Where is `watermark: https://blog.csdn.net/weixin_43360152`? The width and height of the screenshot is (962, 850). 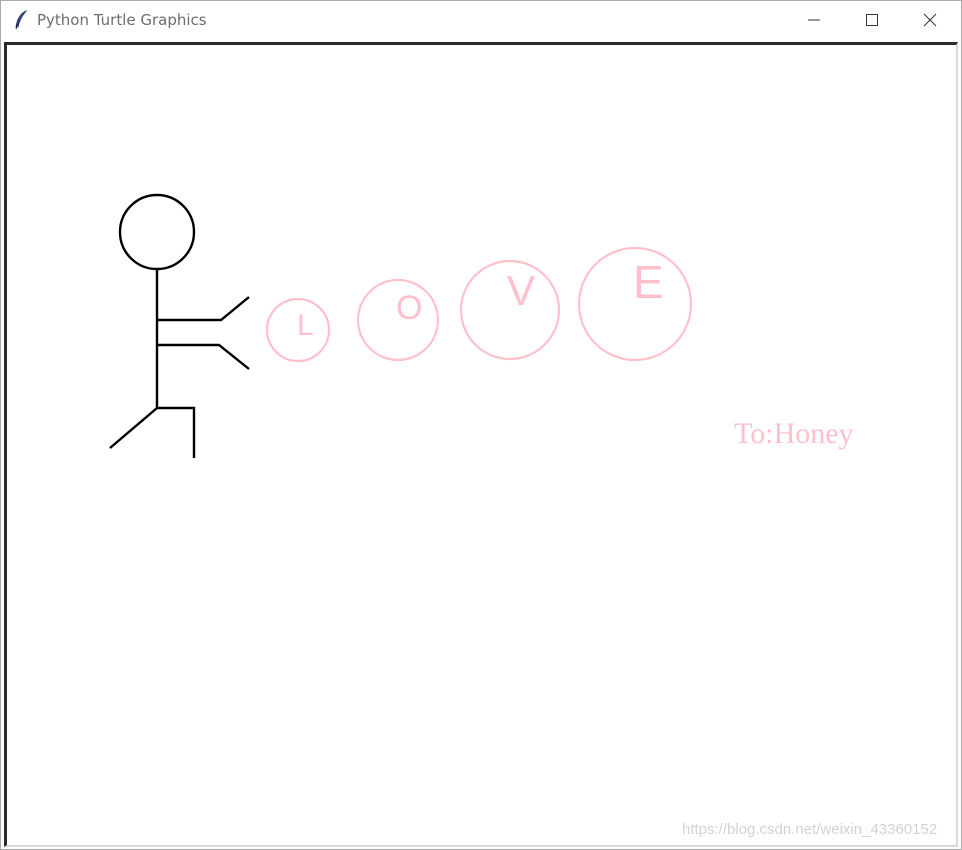
watermark: https://blog.csdn.net/weixin_43360152 is located at coordinates (810, 829).